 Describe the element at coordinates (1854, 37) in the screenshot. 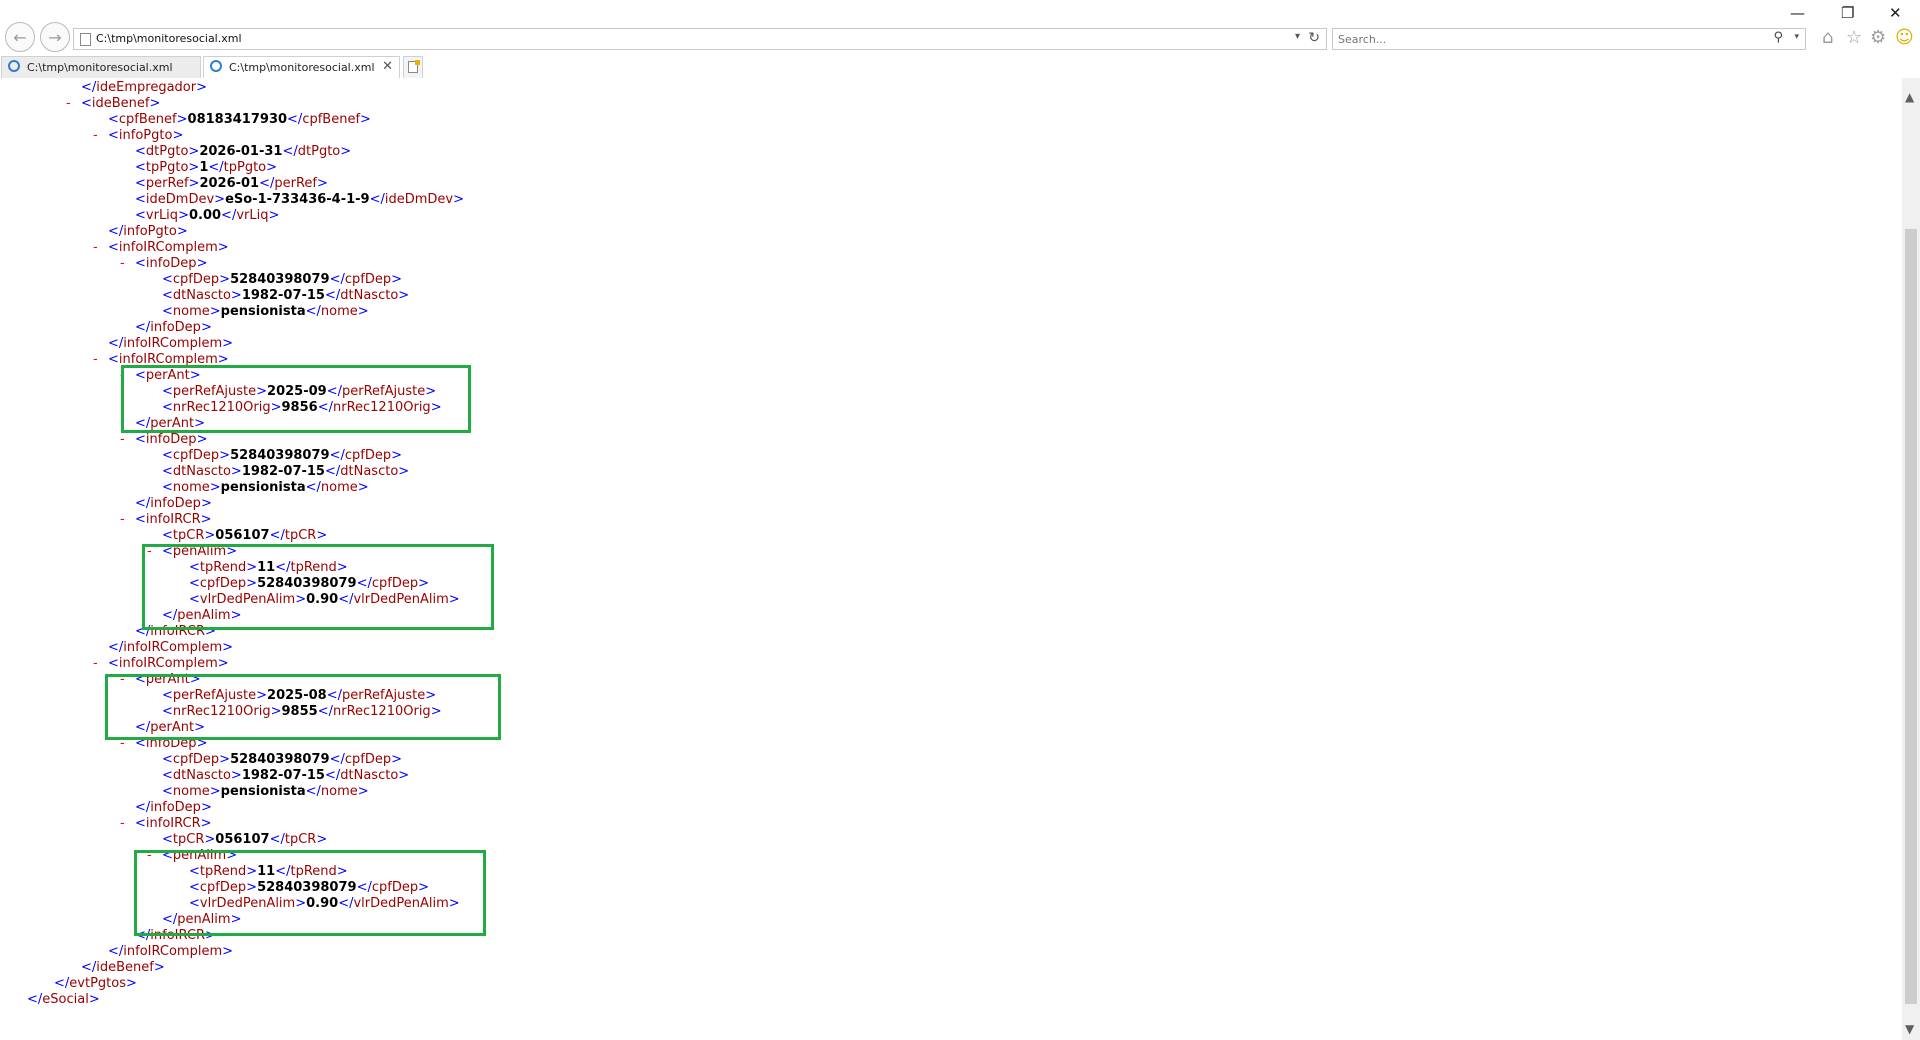

I see `star-icon: ☆` at that location.